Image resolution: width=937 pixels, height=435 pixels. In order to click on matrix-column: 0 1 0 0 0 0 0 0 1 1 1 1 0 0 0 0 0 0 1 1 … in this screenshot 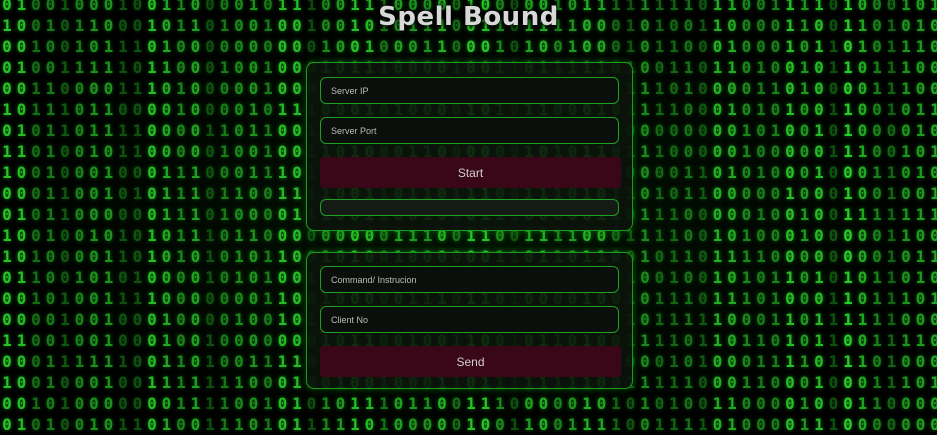, I will do `click(195, 217)`.